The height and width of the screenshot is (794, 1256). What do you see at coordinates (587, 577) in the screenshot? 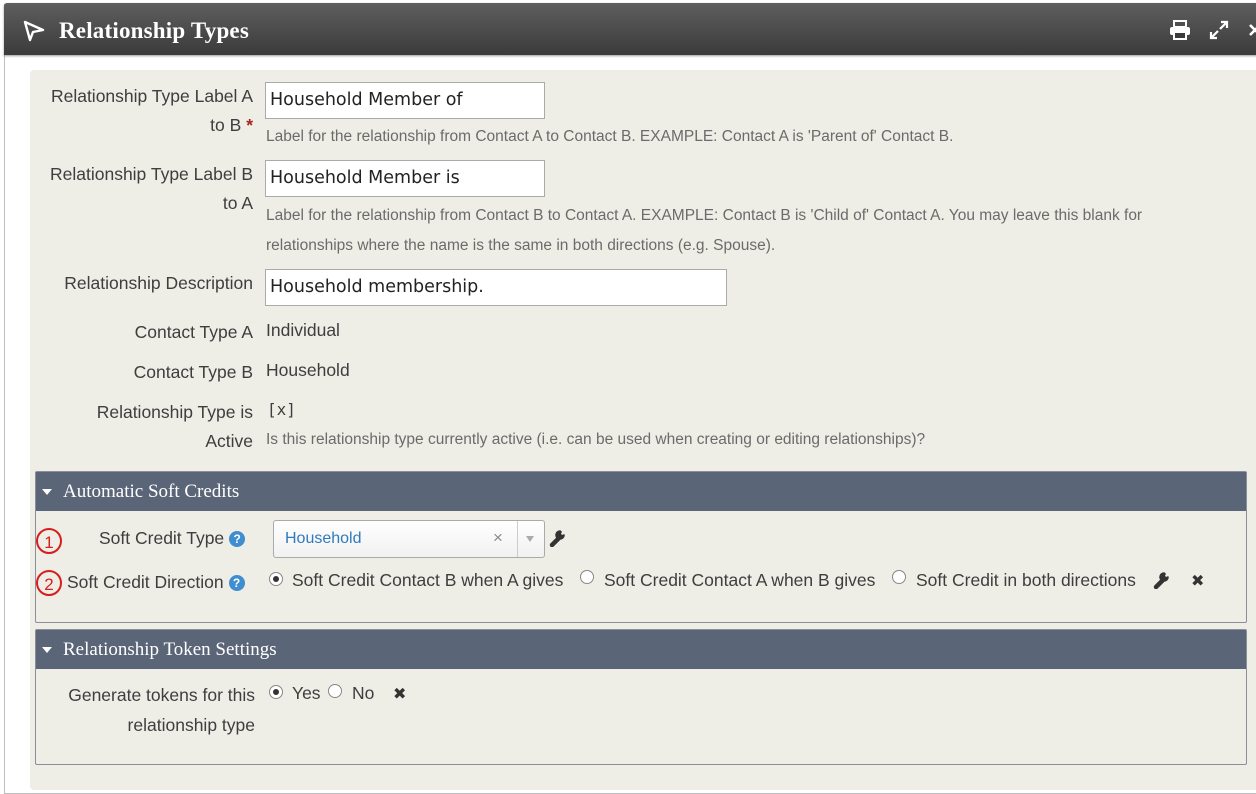
I see `radio-a-when-b-gives` at bounding box center [587, 577].